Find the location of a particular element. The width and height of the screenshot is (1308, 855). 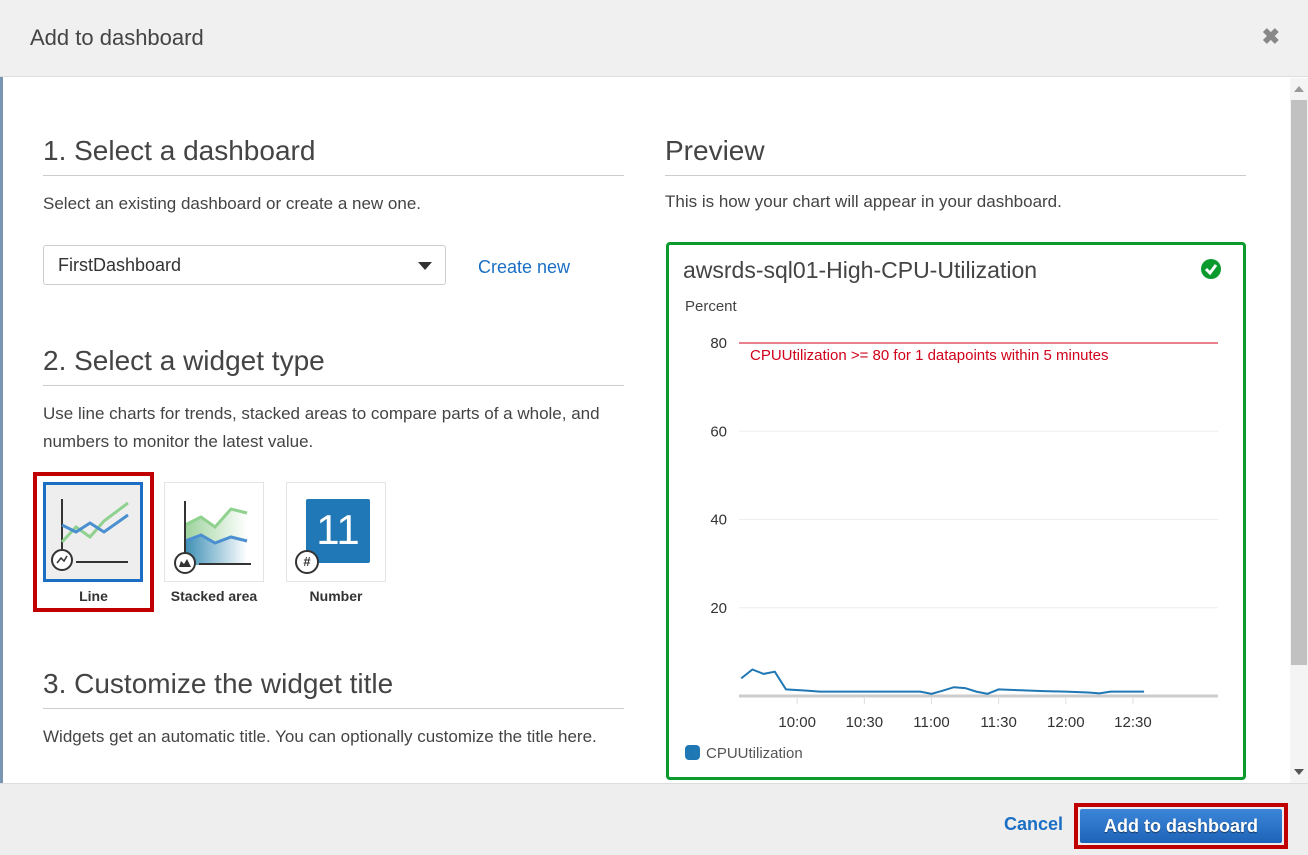

vertical-scrollbar is located at coordinates (1299, 430).